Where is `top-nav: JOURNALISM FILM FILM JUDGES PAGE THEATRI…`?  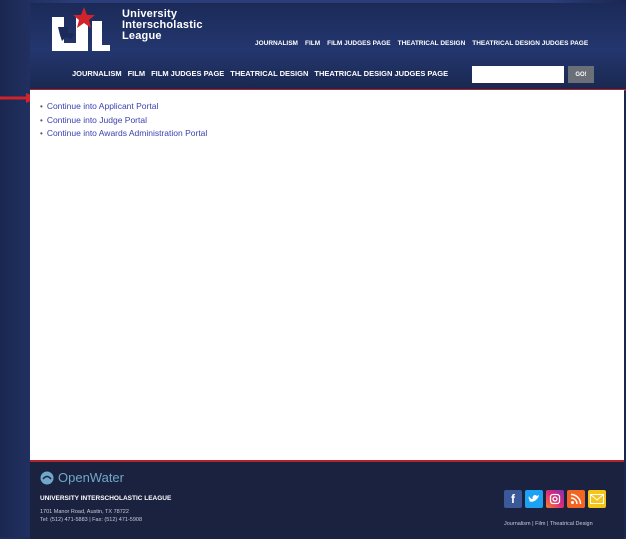 top-nav: JOURNALISM FILM FILM JUDGES PAGE THEATRI… is located at coordinates (421, 43).